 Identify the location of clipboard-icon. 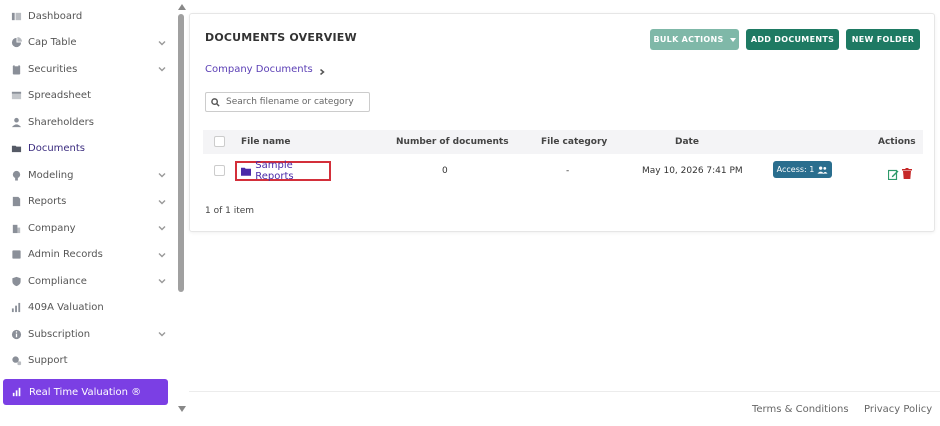
(16, 69).